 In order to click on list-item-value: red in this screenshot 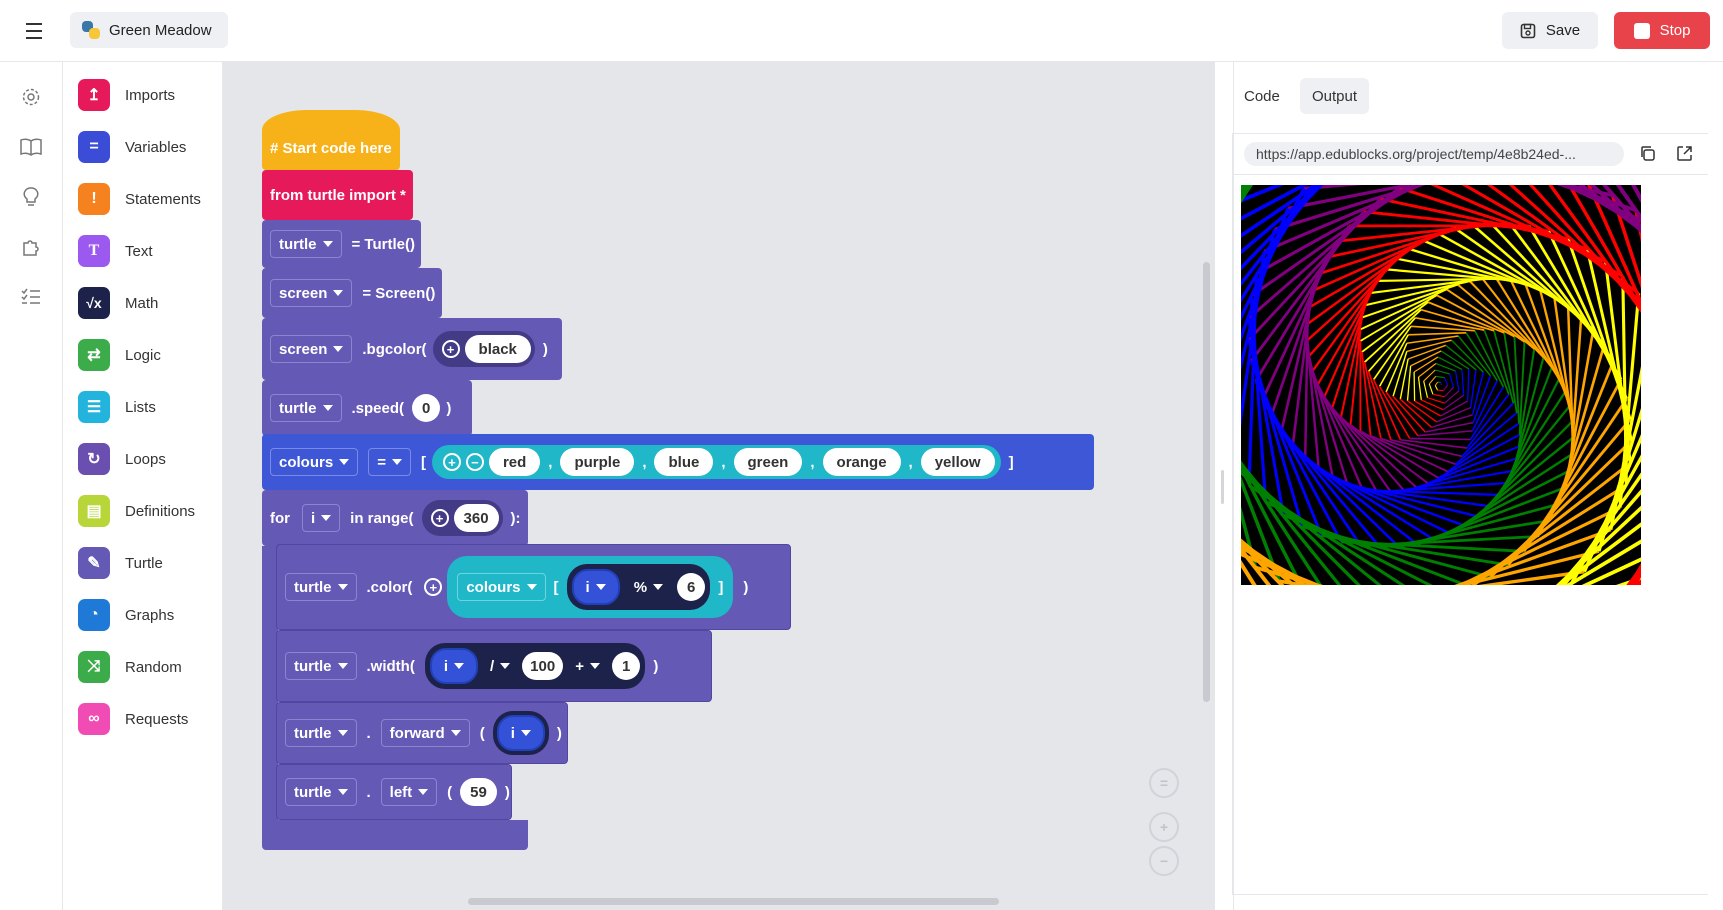, I will do `click(514, 462)`.